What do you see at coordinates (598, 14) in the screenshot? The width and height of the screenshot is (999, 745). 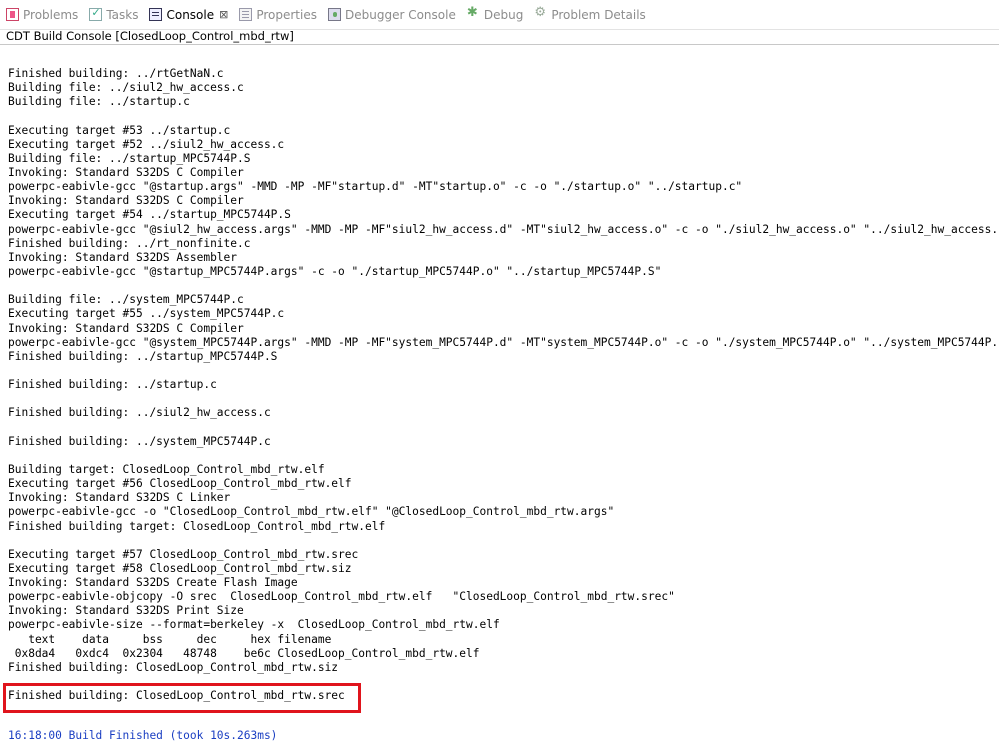 I see `tab-problem-details-label: Problem Details` at bounding box center [598, 14].